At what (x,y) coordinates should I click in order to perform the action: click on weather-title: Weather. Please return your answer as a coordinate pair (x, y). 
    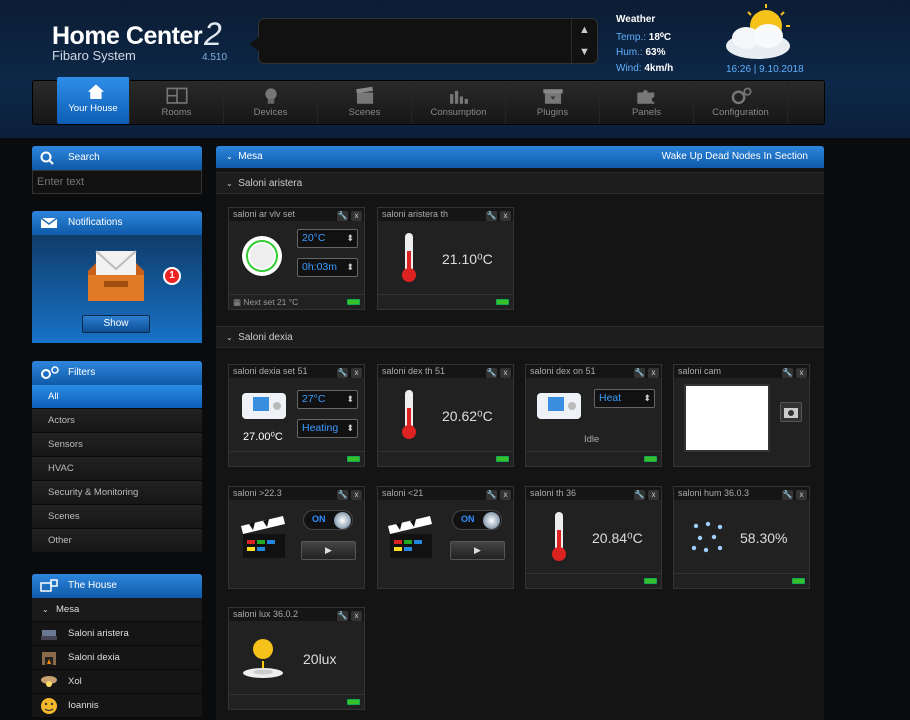
    Looking at the image, I should click on (636, 19).